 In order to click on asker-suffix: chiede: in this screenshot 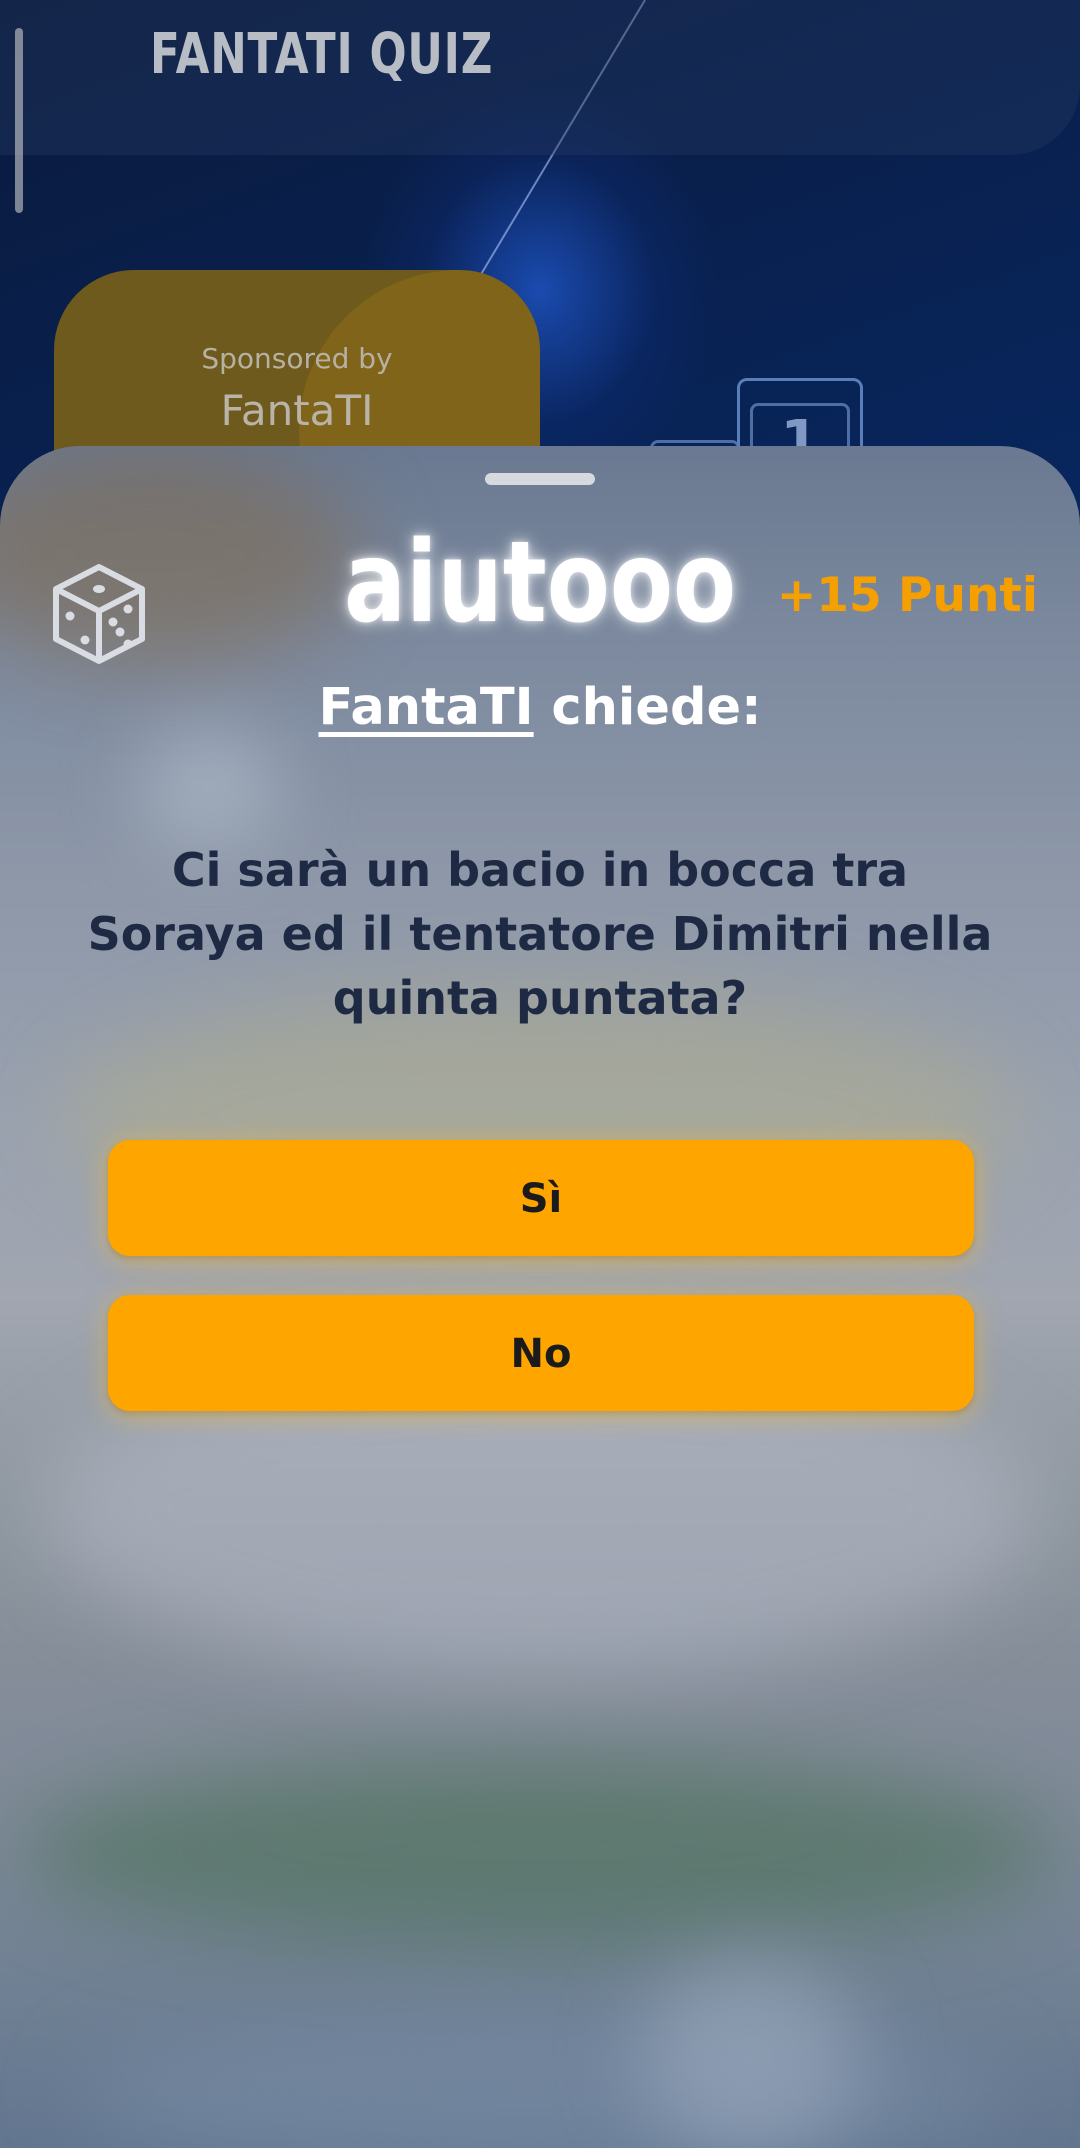, I will do `click(647, 707)`.